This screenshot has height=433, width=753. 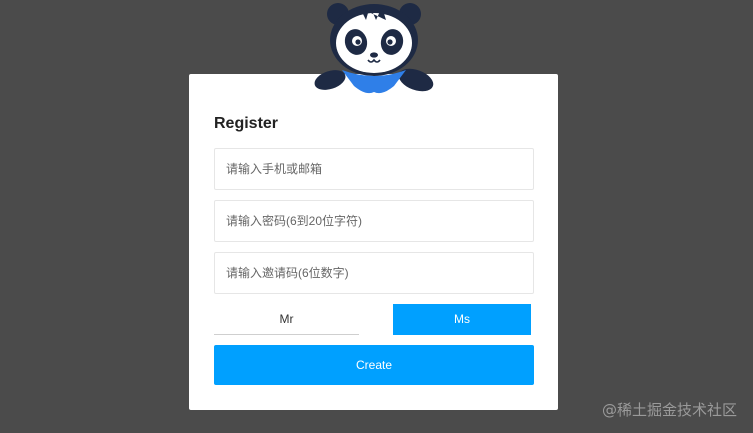 I want to click on watermark: @稀土掘金技术社区, so click(x=669, y=410).